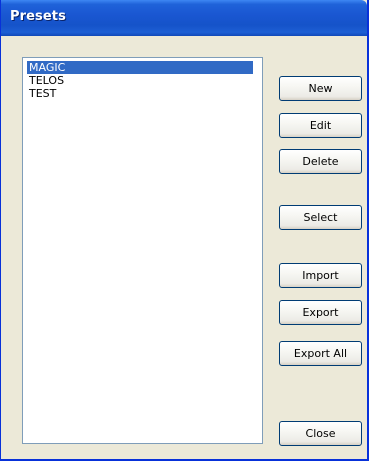 This screenshot has width=369, height=461. I want to click on import-button: Import, so click(320, 275).